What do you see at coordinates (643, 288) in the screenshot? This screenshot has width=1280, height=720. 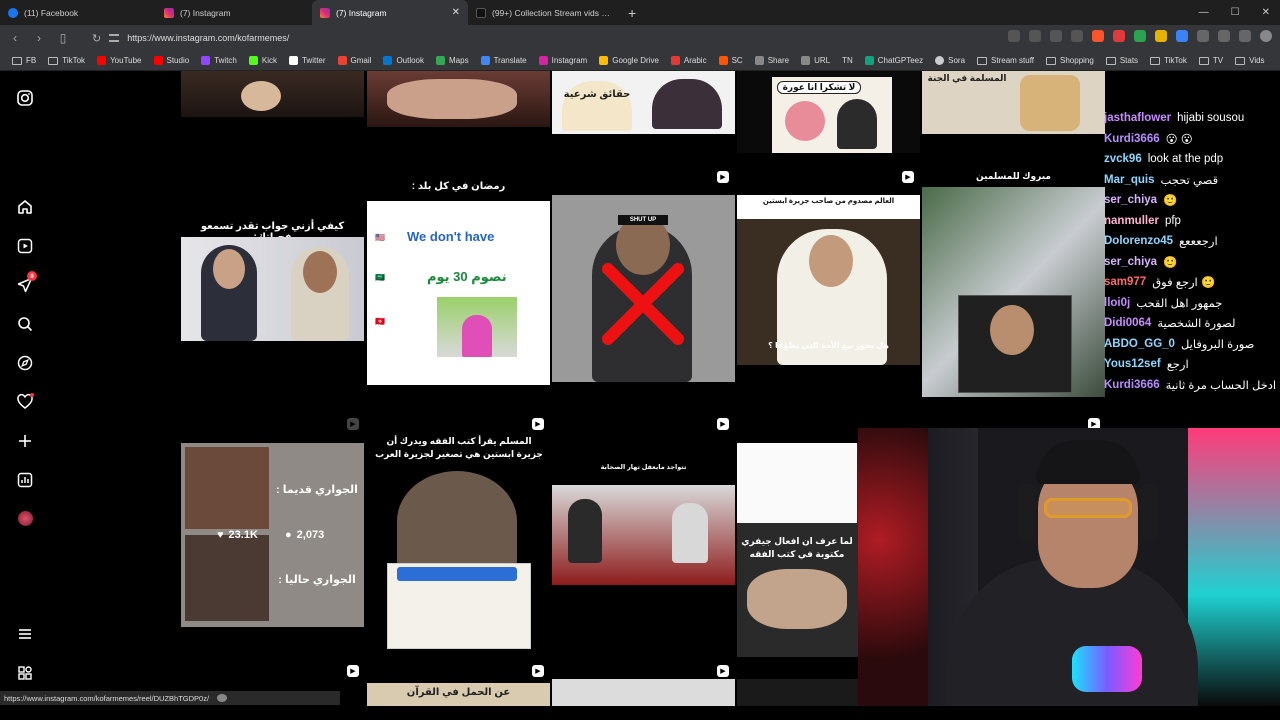 I see `reel-tile: SHUT UP` at bounding box center [643, 288].